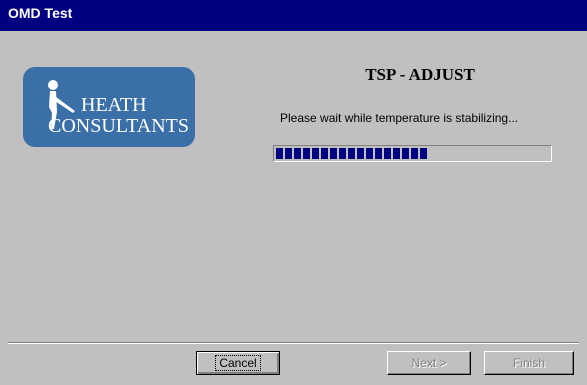 Image resolution: width=587 pixels, height=385 pixels. What do you see at coordinates (293, 15) in the screenshot?
I see `title-bar: OMD Test` at bounding box center [293, 15].